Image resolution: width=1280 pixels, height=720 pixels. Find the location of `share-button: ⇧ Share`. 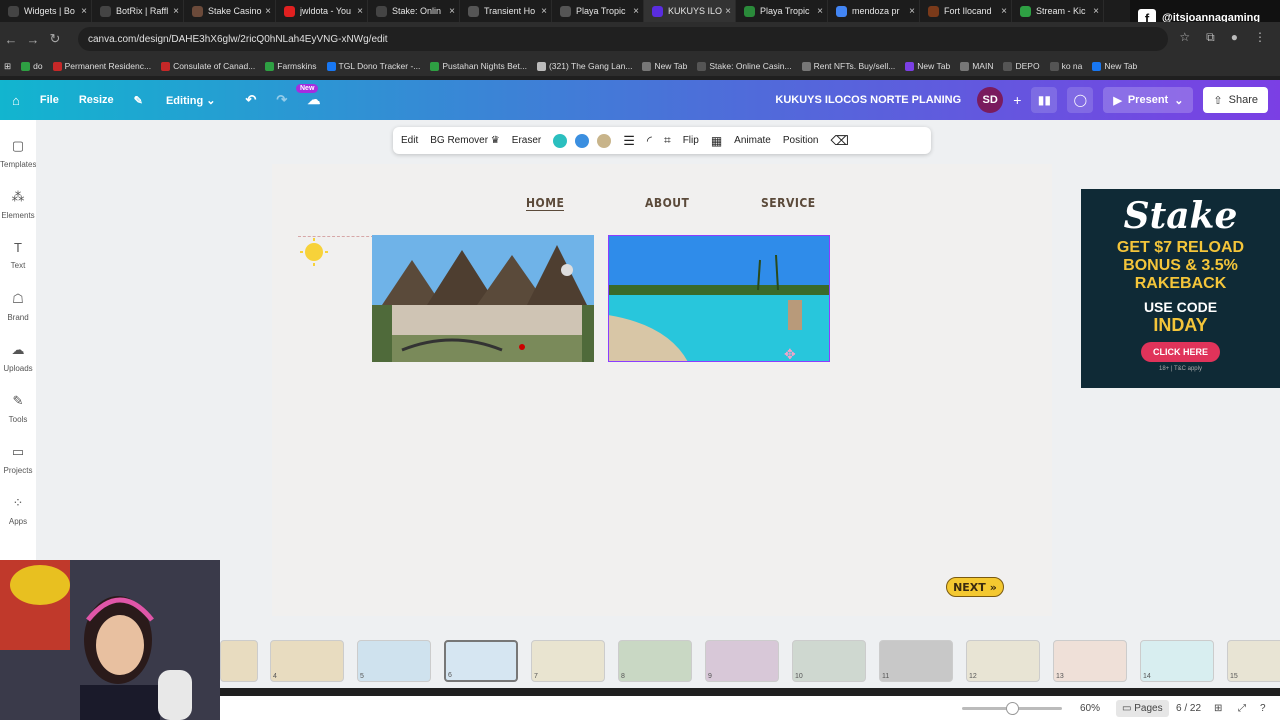

share-button: ⇧ Share is located at coordinates (1235, 100).